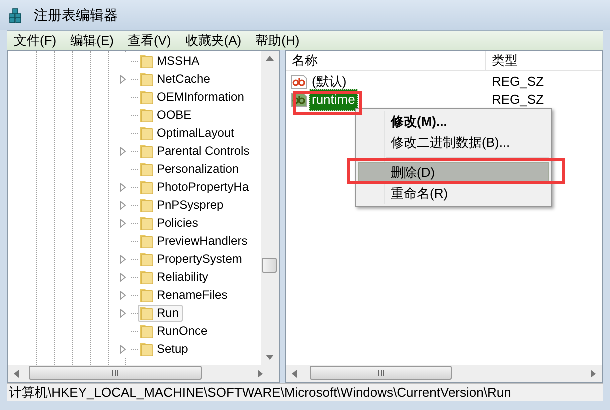 This screenshot has width=610, height=410. I want to click on tree-item: OptimalLayout, so click(188, 133).